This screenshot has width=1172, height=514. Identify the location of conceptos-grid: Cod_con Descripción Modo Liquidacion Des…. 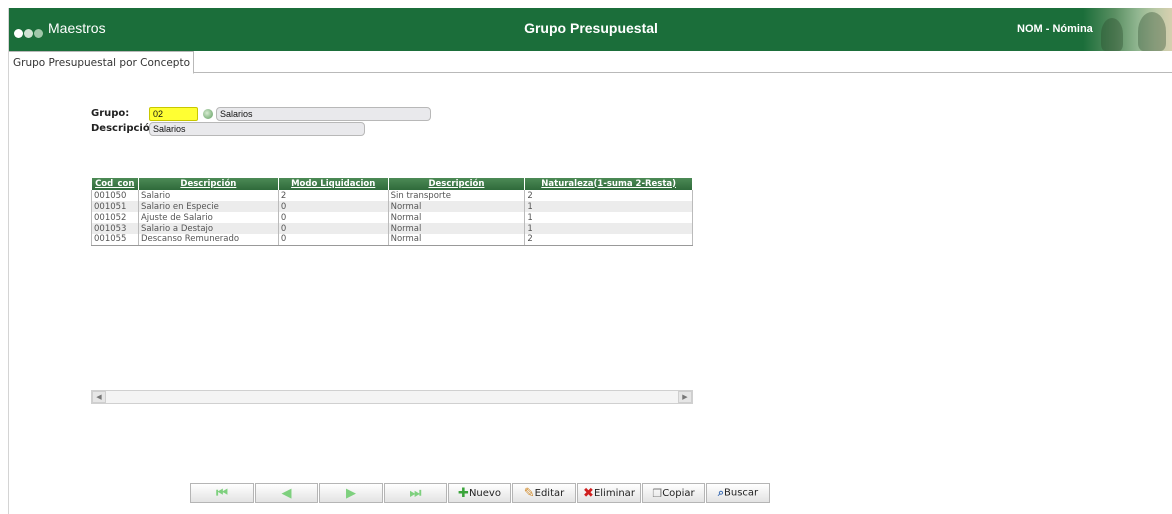
(392, 212).